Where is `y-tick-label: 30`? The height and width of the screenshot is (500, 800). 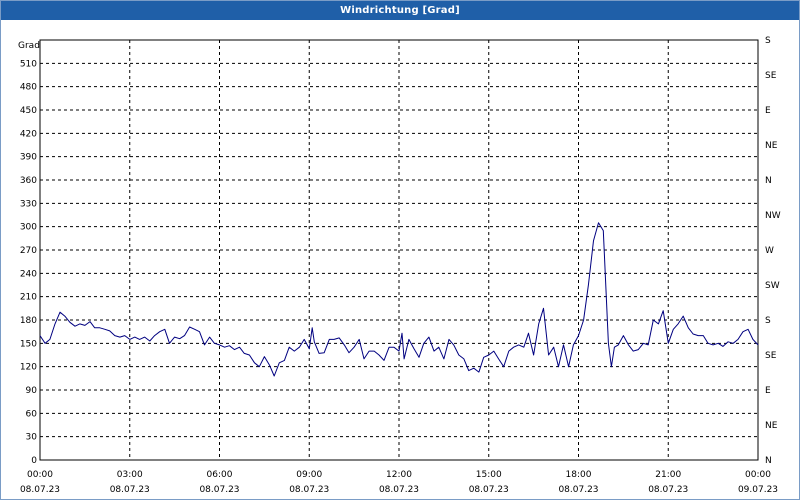
y-tick-label: 30 is located at coordinates (32, 438).